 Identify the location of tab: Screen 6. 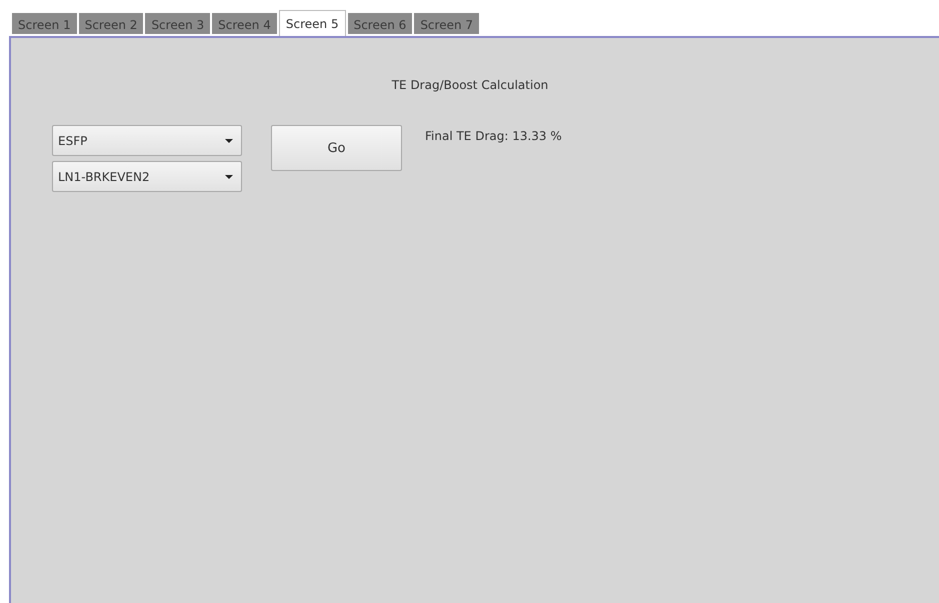
(380, 23).